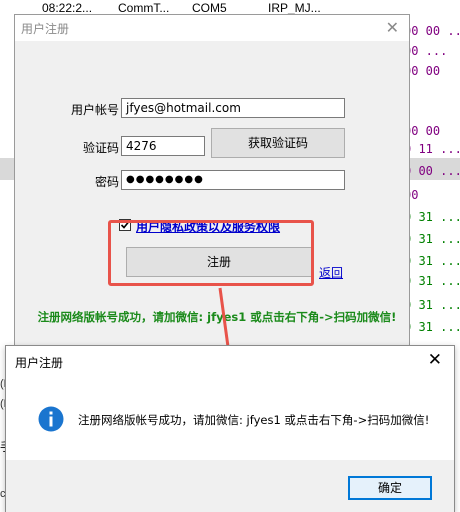 This screenshot has height=512, width=460. I want to click on log-row: 00, so click(432, 196).